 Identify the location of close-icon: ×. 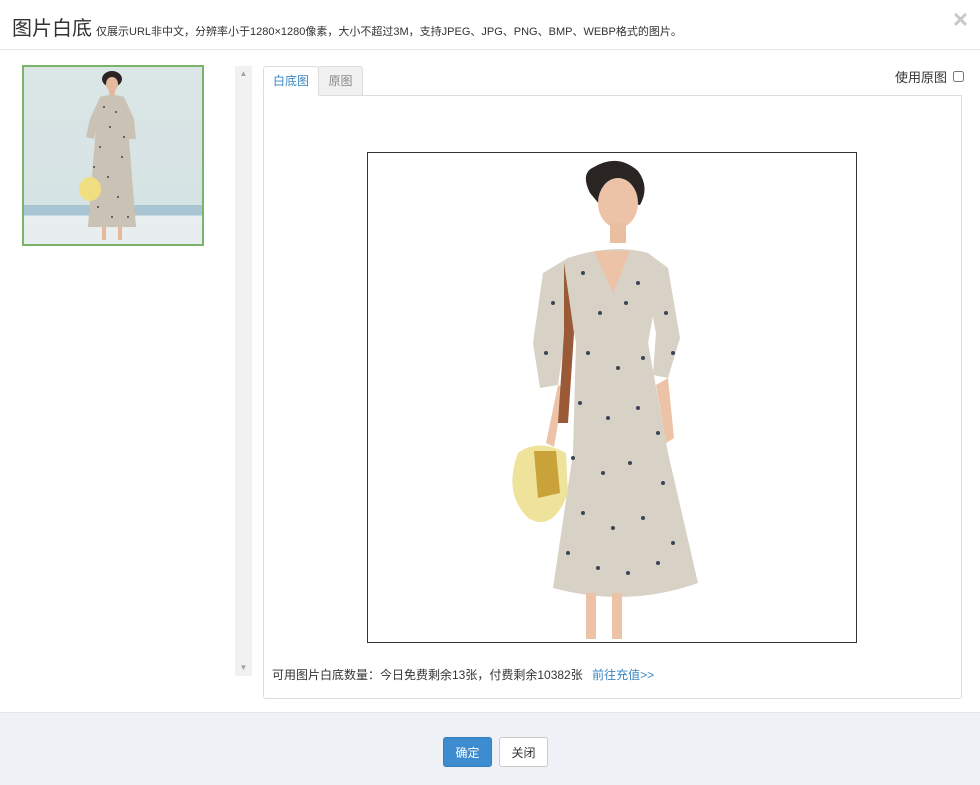
(960, 19).